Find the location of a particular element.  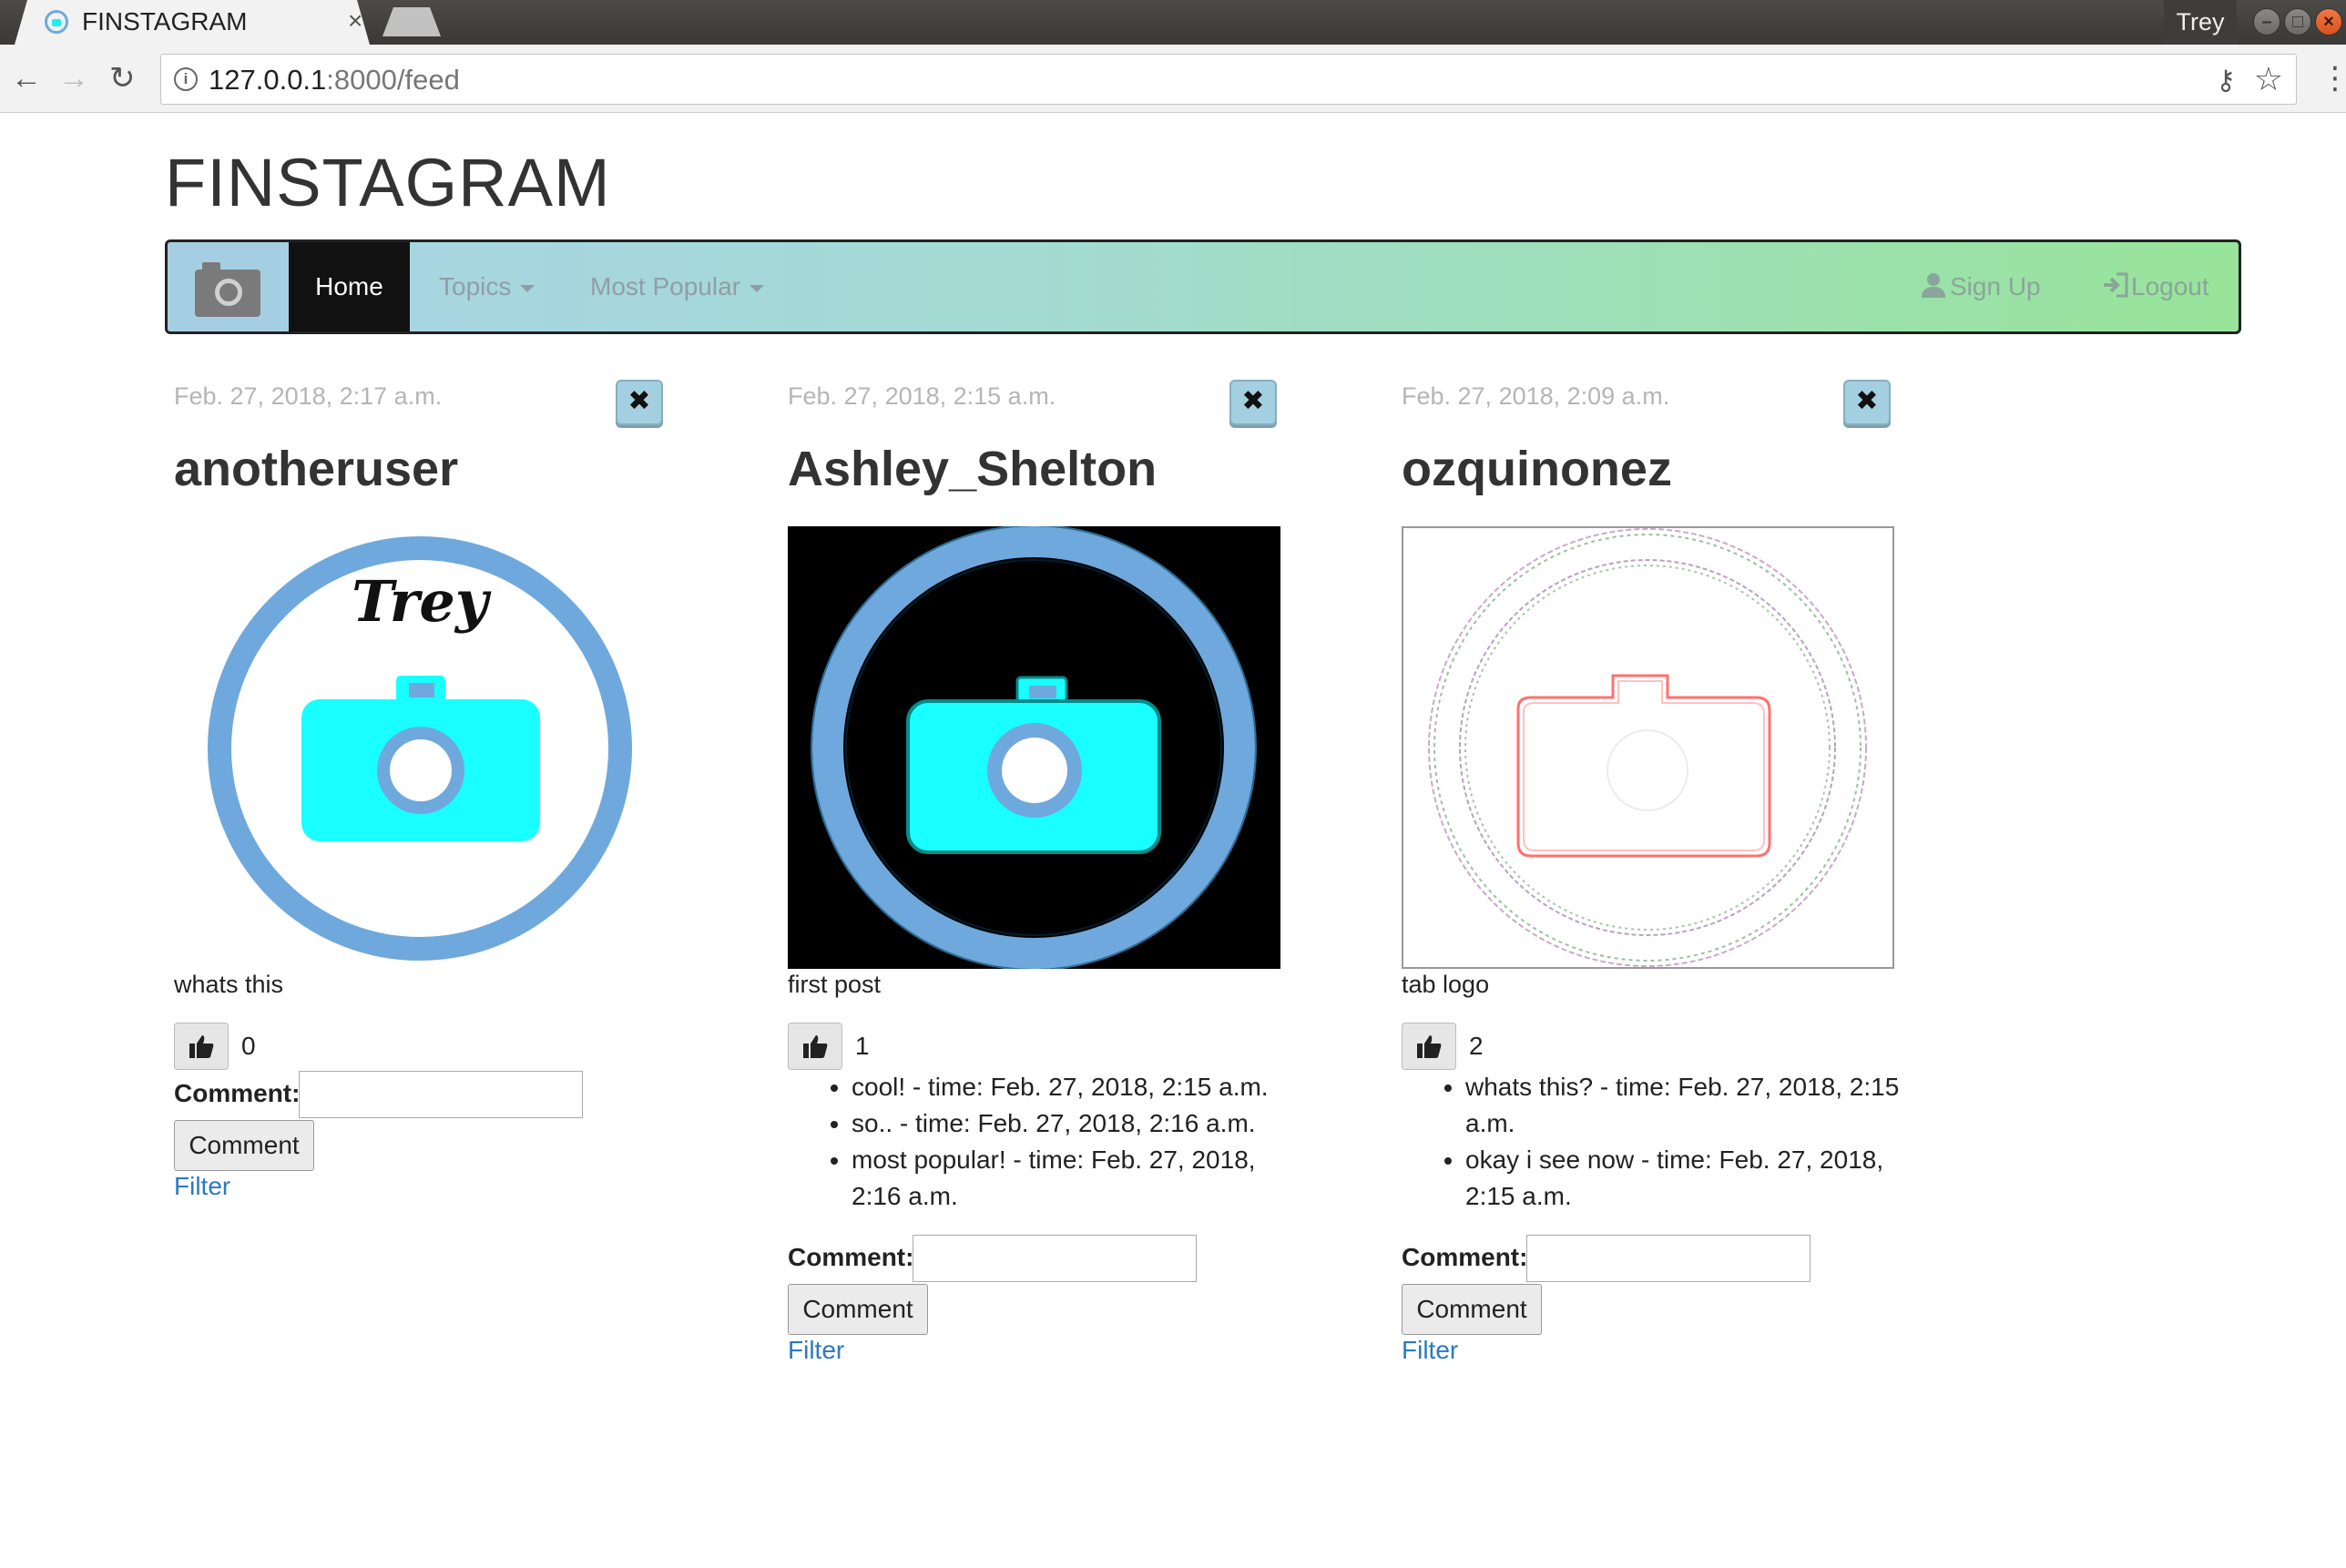

tab-title: FINSTAGRAM is located at coordinates (165, 21).